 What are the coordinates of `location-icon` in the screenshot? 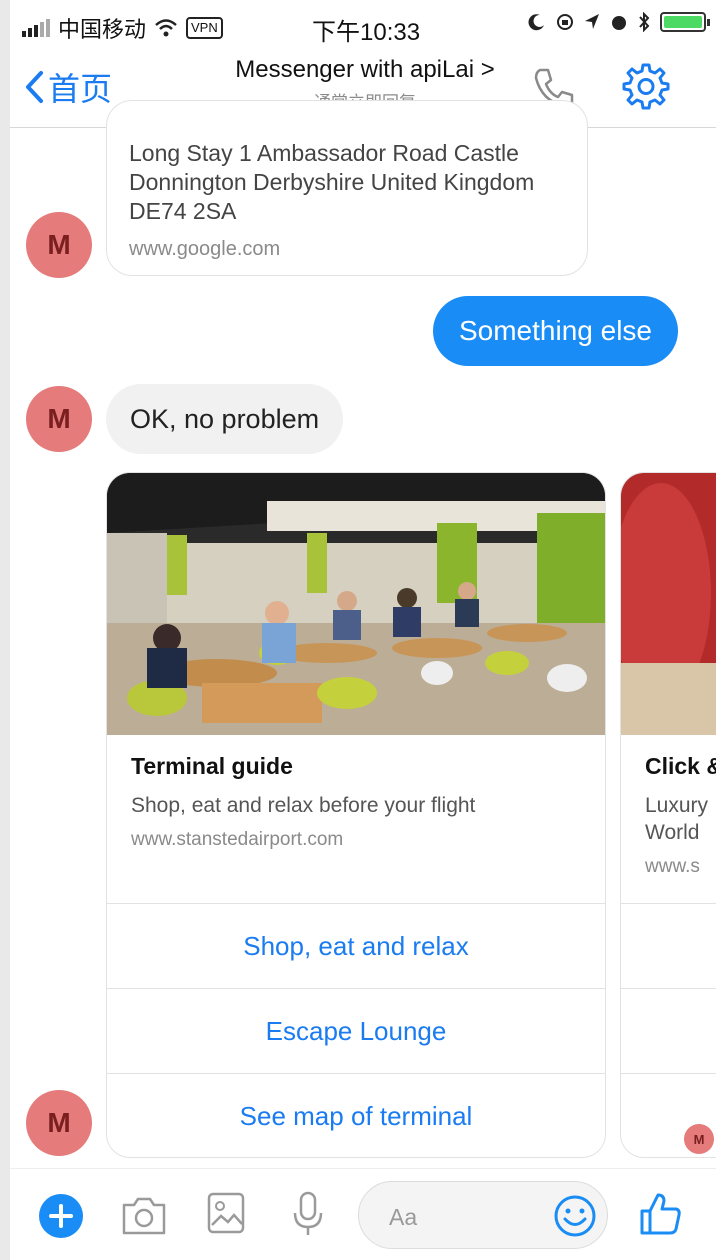 It's located at (592, 21).